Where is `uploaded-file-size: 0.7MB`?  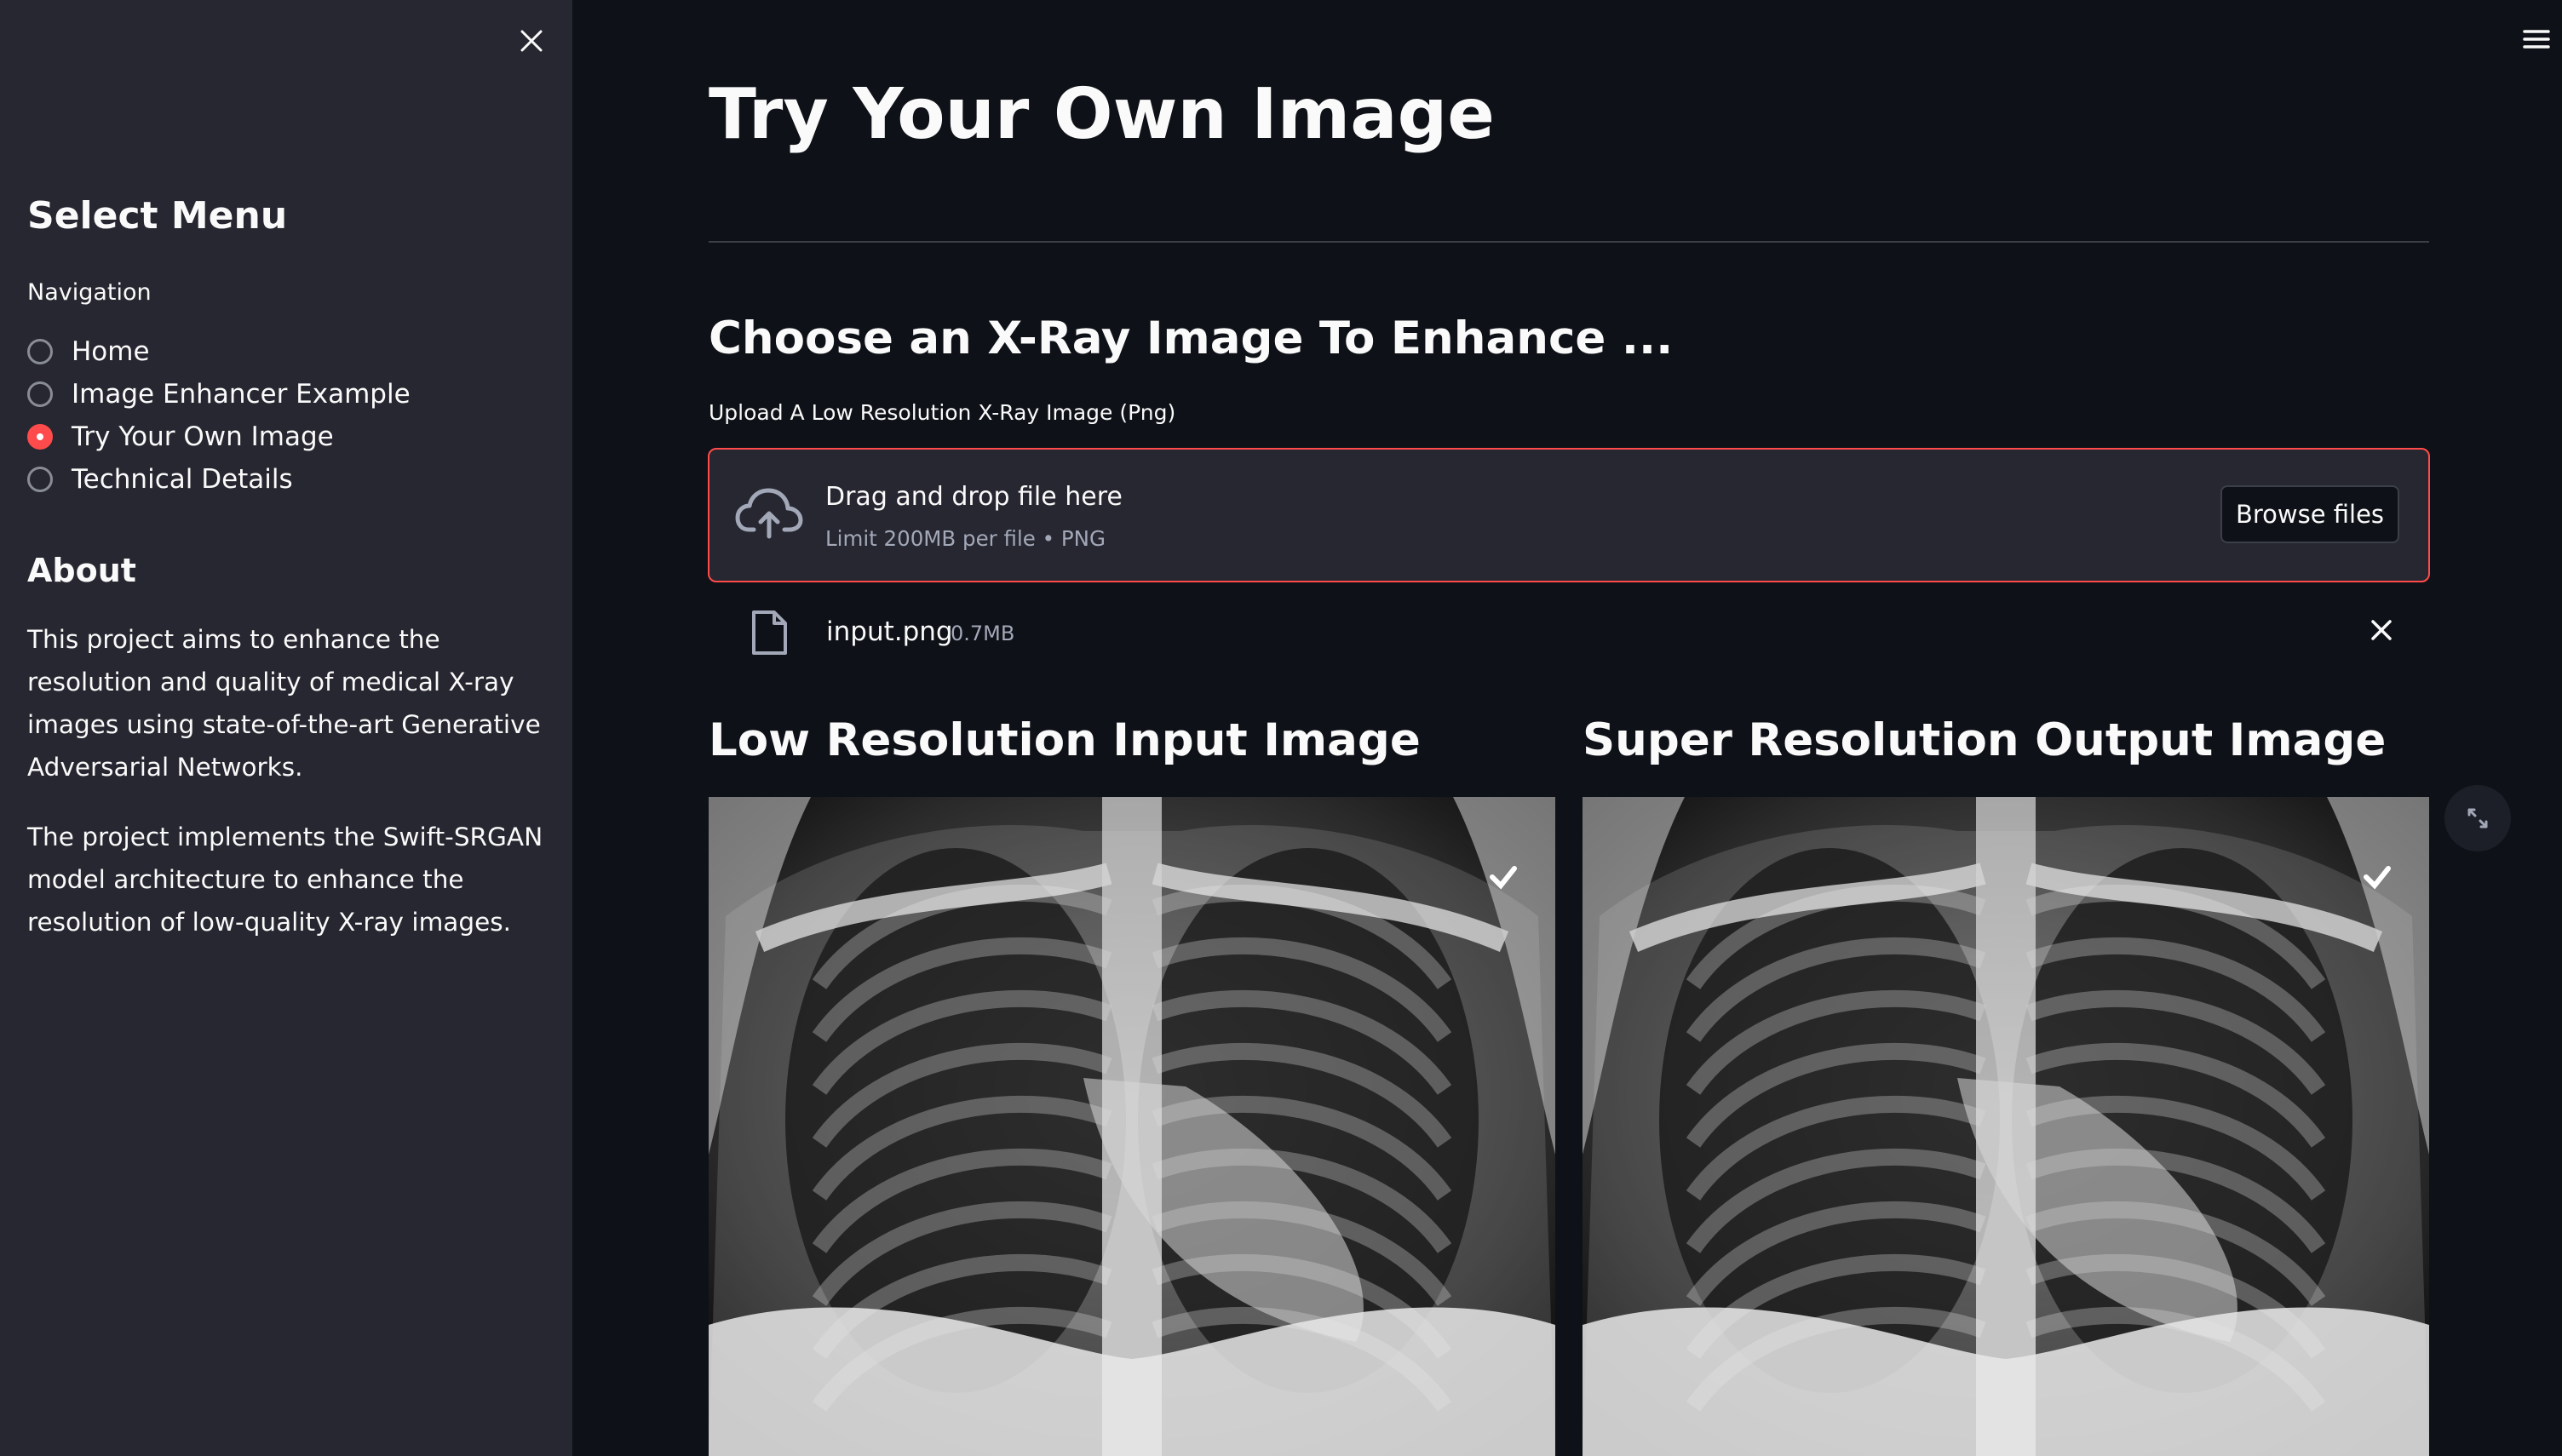 uploaded-file-size: 0.7MB is located at coordinates (983, 633).